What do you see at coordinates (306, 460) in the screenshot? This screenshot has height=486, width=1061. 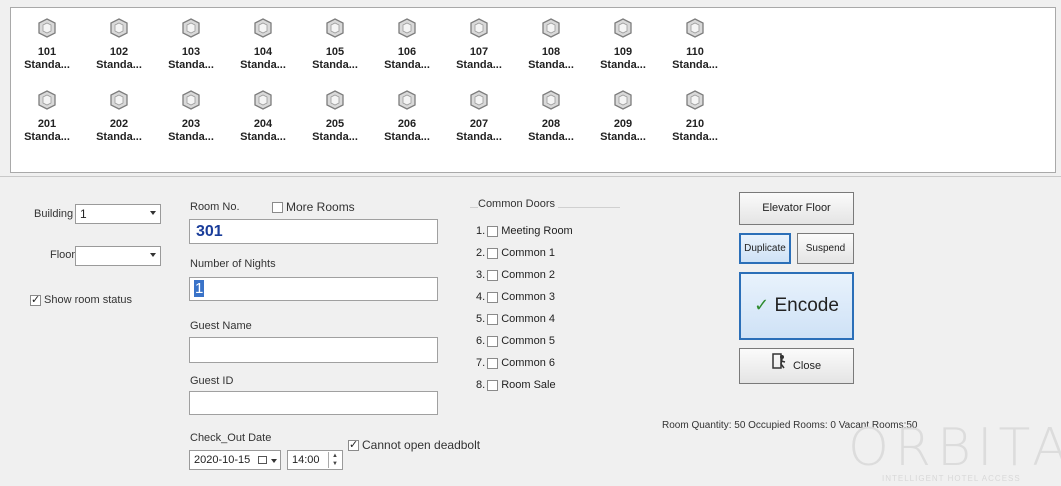 I see `checkout-time-value: 14:00` at bounding box center [306, 460].